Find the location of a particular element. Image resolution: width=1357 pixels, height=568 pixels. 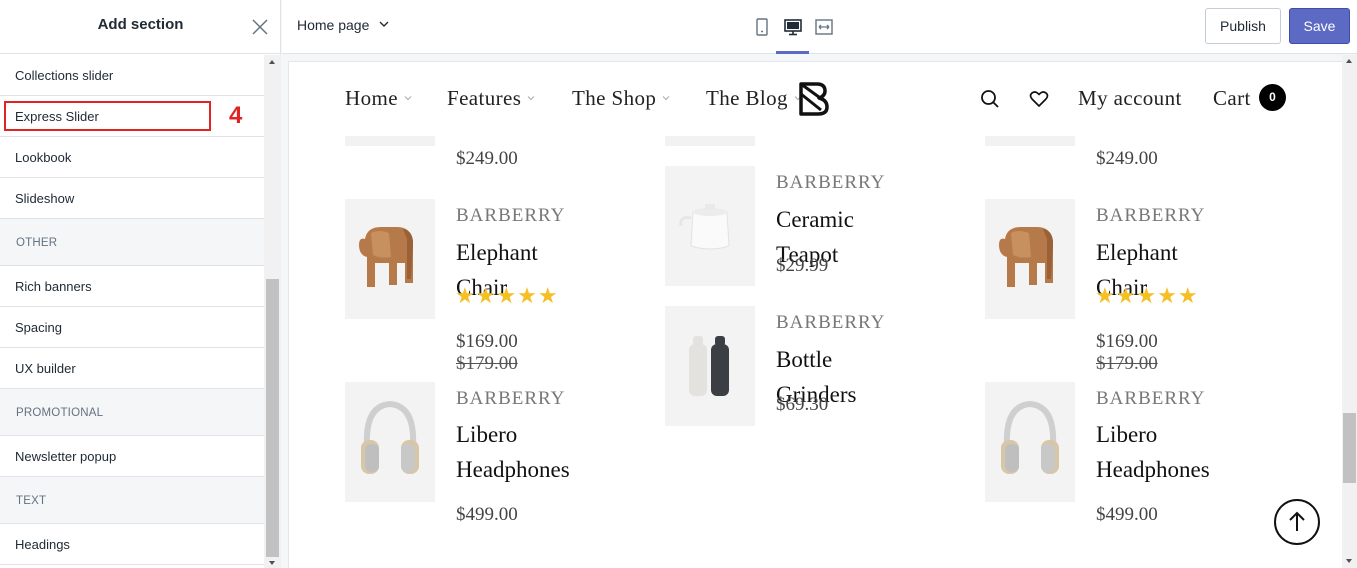

editor-topbar: Home page Publish Save is located at coordinates (819, 27).